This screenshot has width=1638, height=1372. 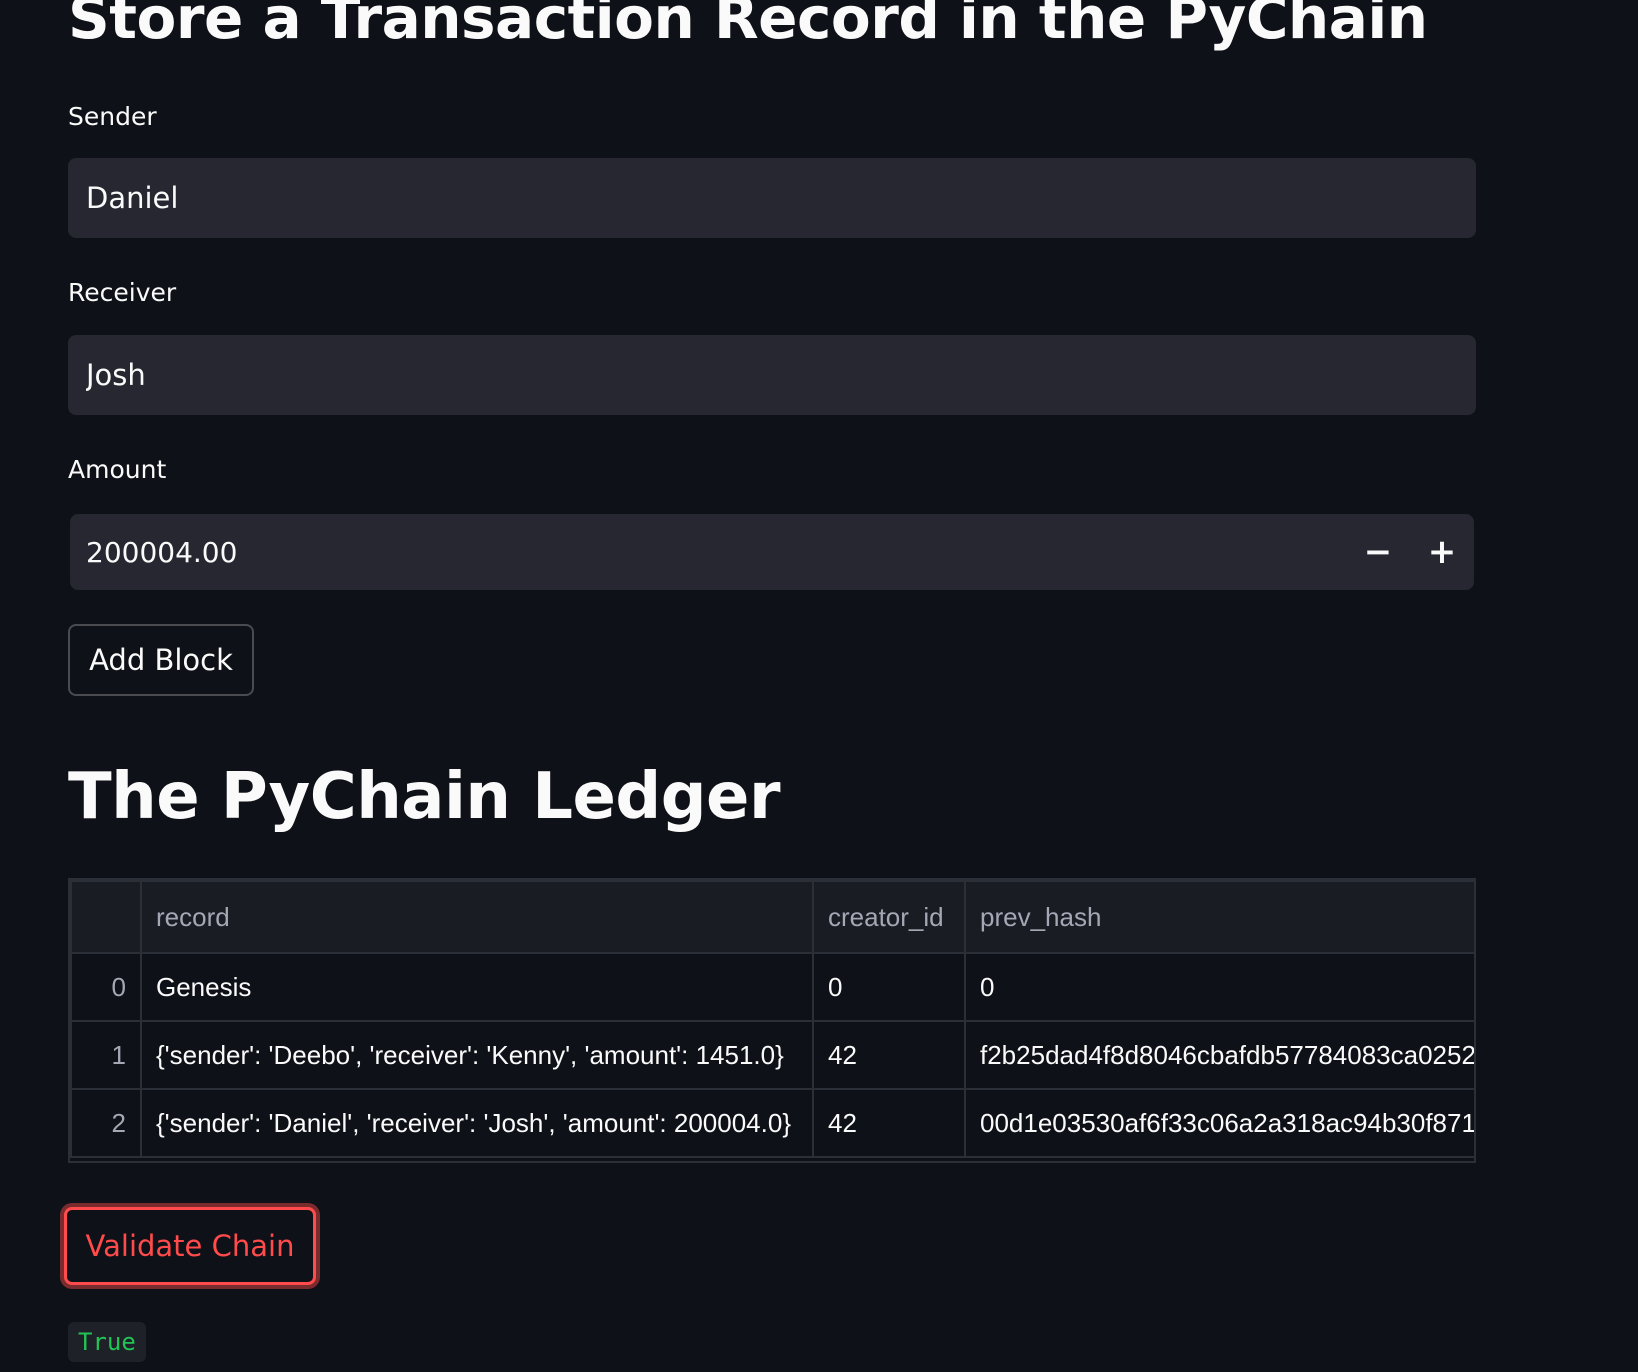 I want to click on validate-chain-button: Validate Chain, so click(x=190, y=1246).